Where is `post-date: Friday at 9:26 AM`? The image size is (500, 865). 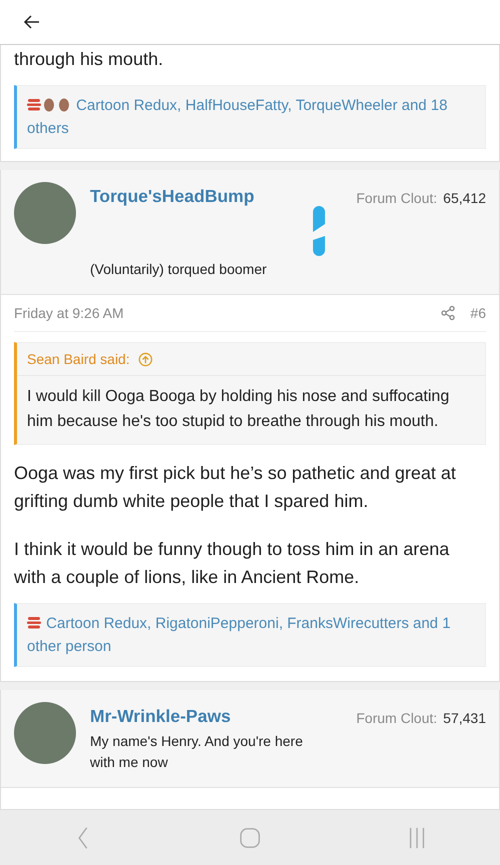 post-date: Friday at 9:26 AM is located at coordinates (222, 313).